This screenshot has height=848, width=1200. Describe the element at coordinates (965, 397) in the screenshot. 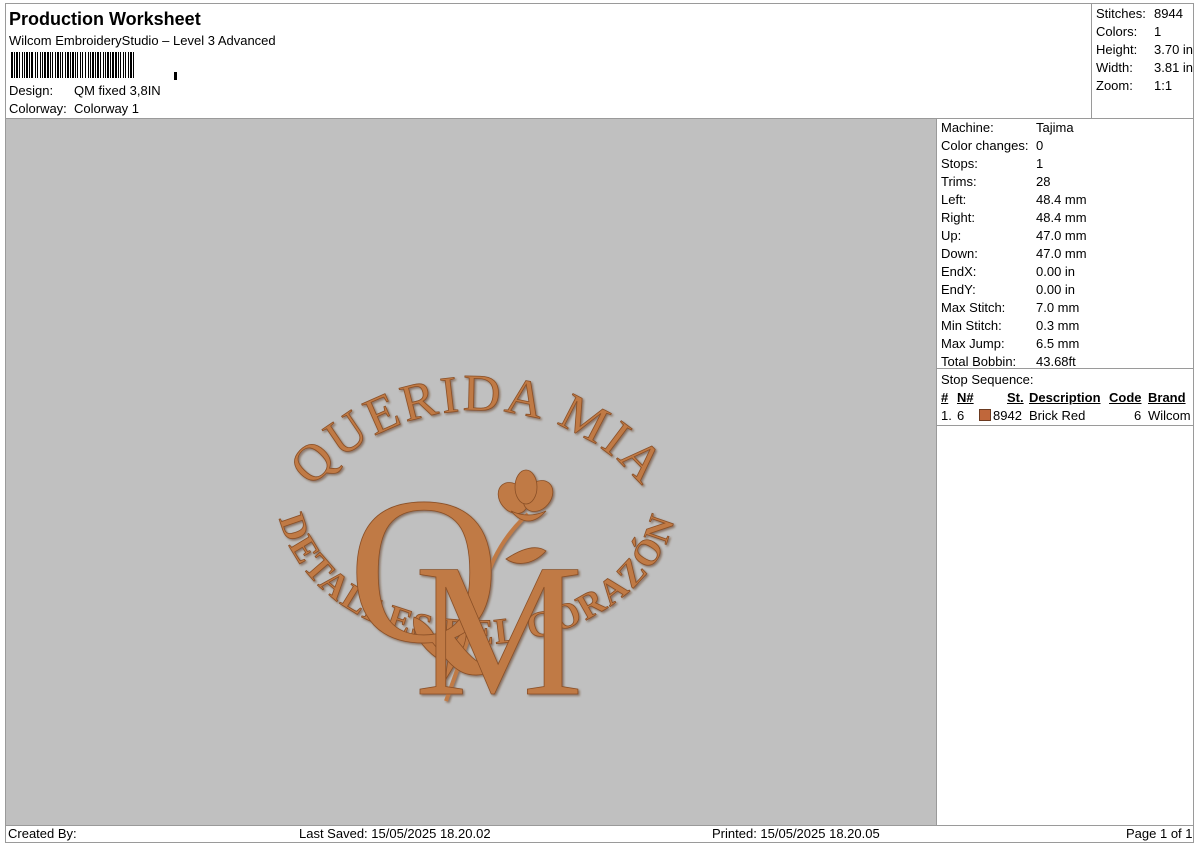

I see `col-header-n: N#` at that location.